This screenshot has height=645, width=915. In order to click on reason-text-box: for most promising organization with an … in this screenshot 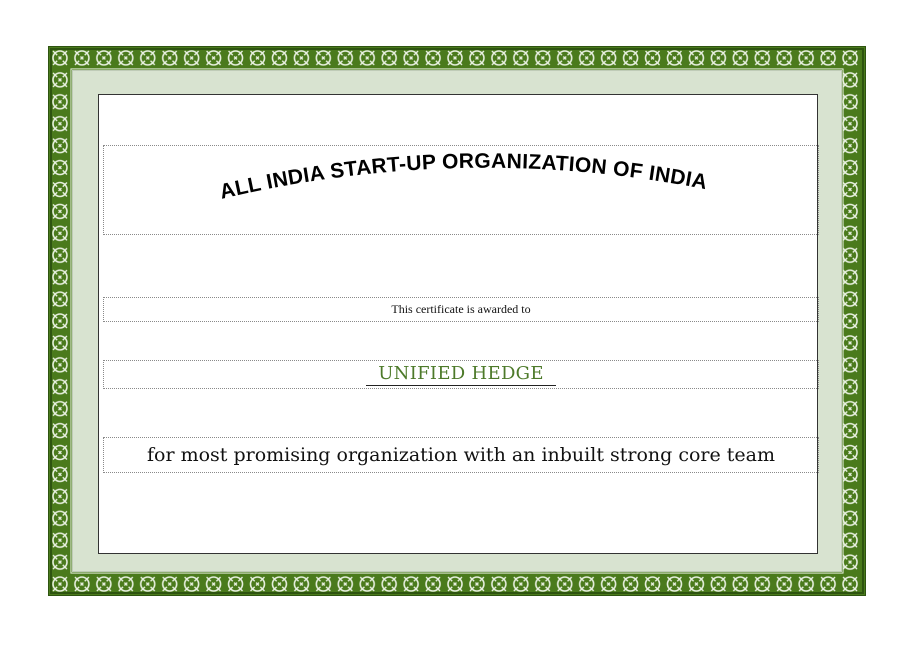, I will do `click(461, 455)`.